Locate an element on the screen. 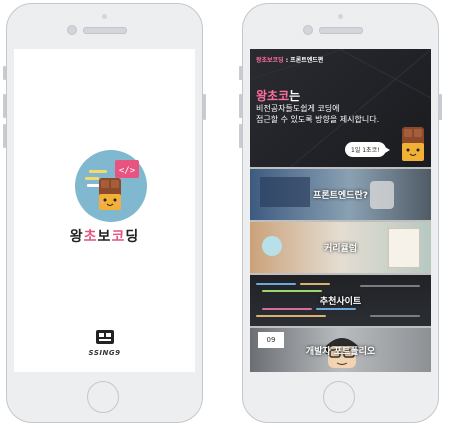 The height and width of the screenshot is (428, 450). hero-text-line-1: 비전공자들도쉽게 코딩에 is located at coordinates (298, 108).